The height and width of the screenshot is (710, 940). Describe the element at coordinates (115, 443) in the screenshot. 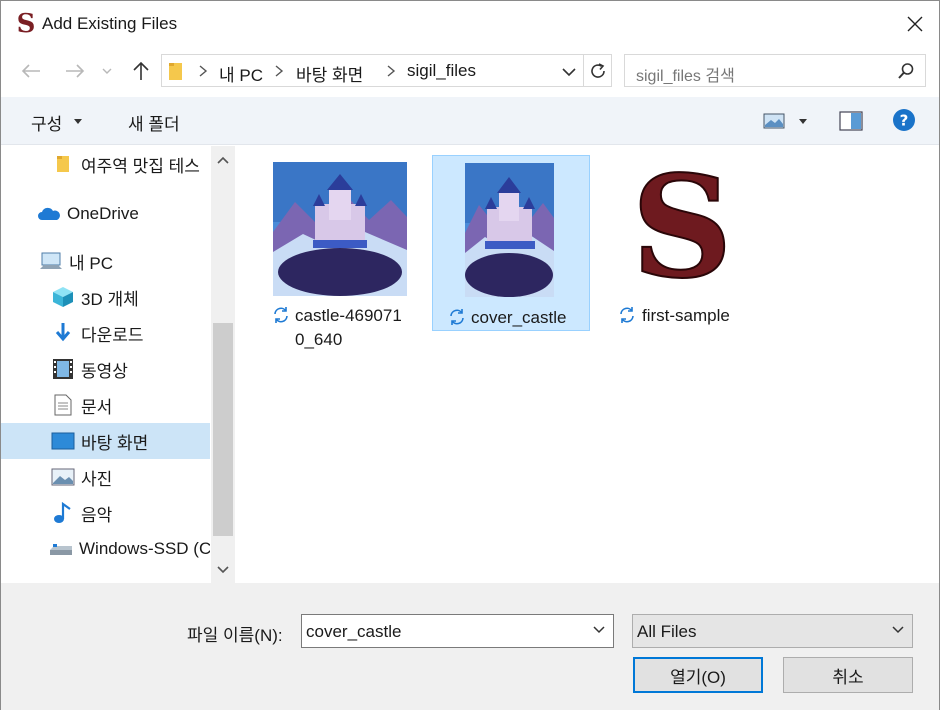

I see `sidebar-item-label: 바탕 화면` at that location.